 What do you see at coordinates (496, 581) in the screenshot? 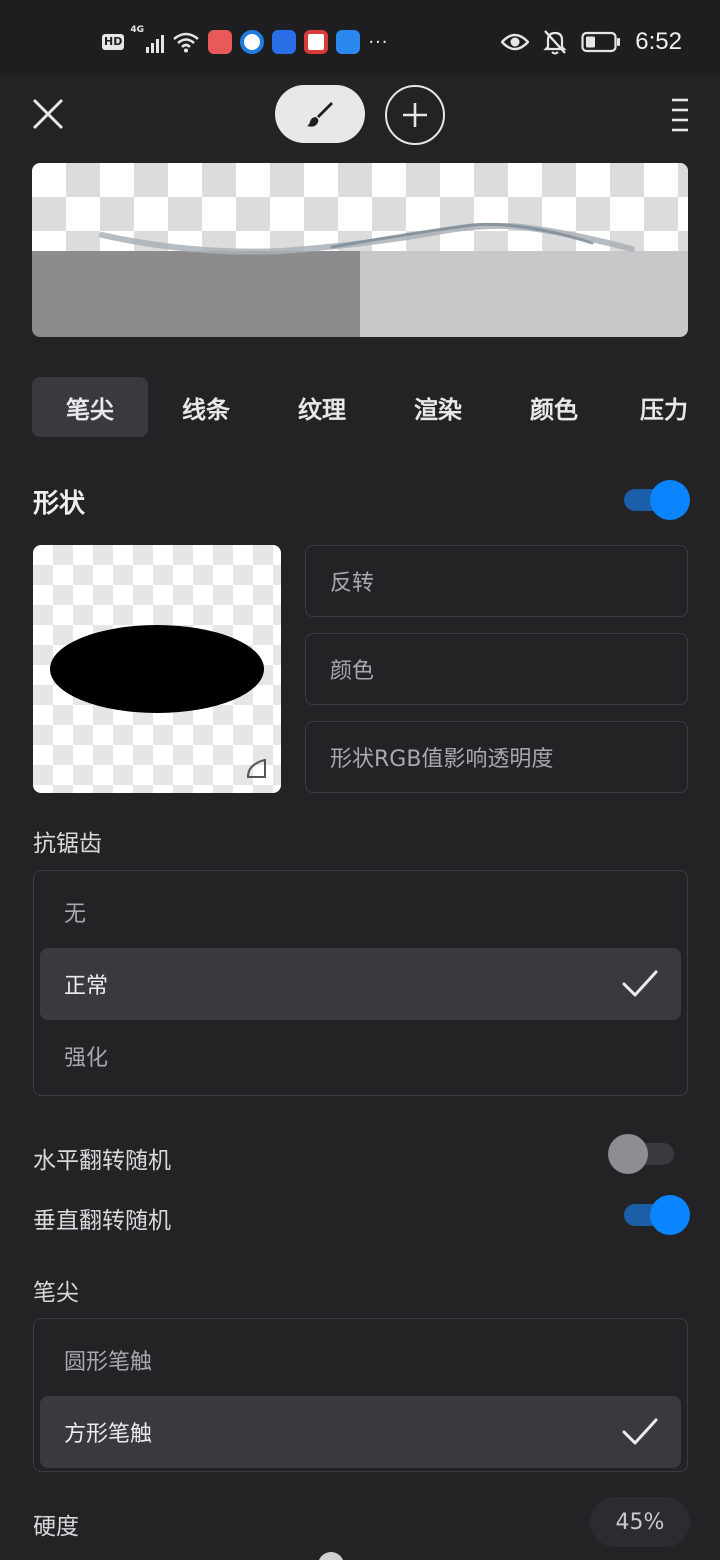
I see `shape-invert-option: 反转` at bounding box center [496, 581].